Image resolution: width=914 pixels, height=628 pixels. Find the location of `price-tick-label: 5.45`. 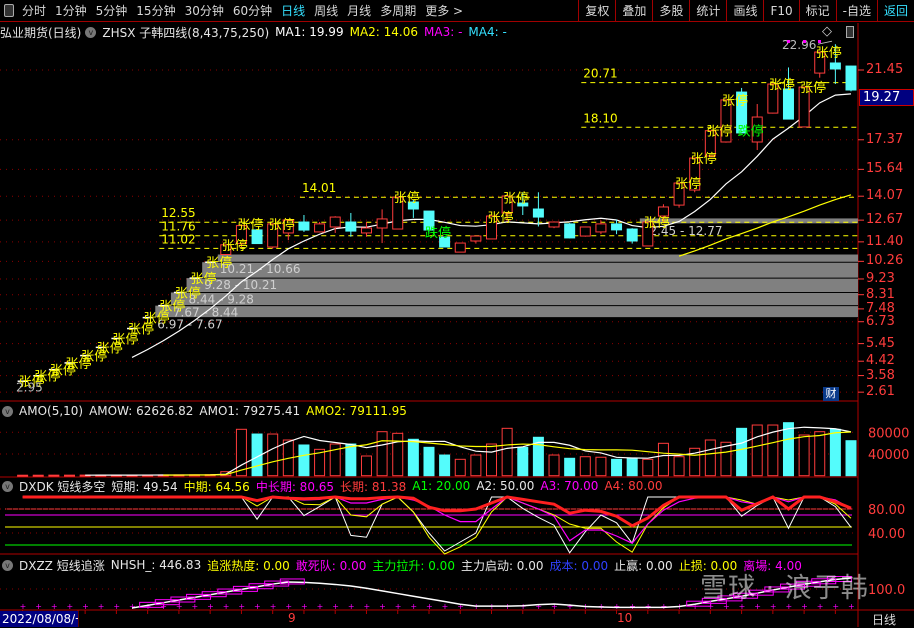

price-tick-label: 5.45 is located at coordinates (880, 343).